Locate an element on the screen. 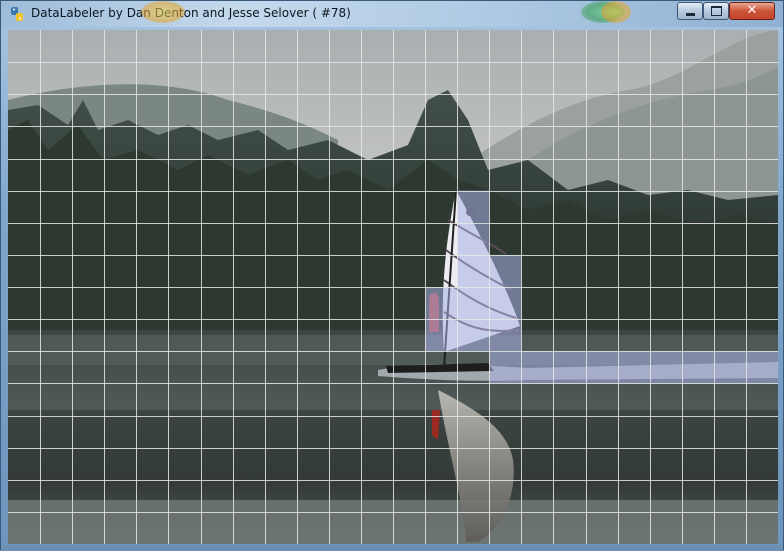  minimize-button is located at coordinates (690, 11).